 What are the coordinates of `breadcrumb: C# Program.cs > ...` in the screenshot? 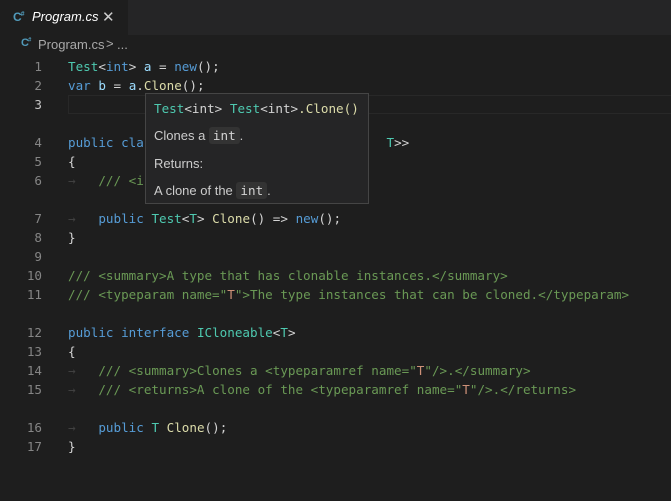 It's located at (335, 46).